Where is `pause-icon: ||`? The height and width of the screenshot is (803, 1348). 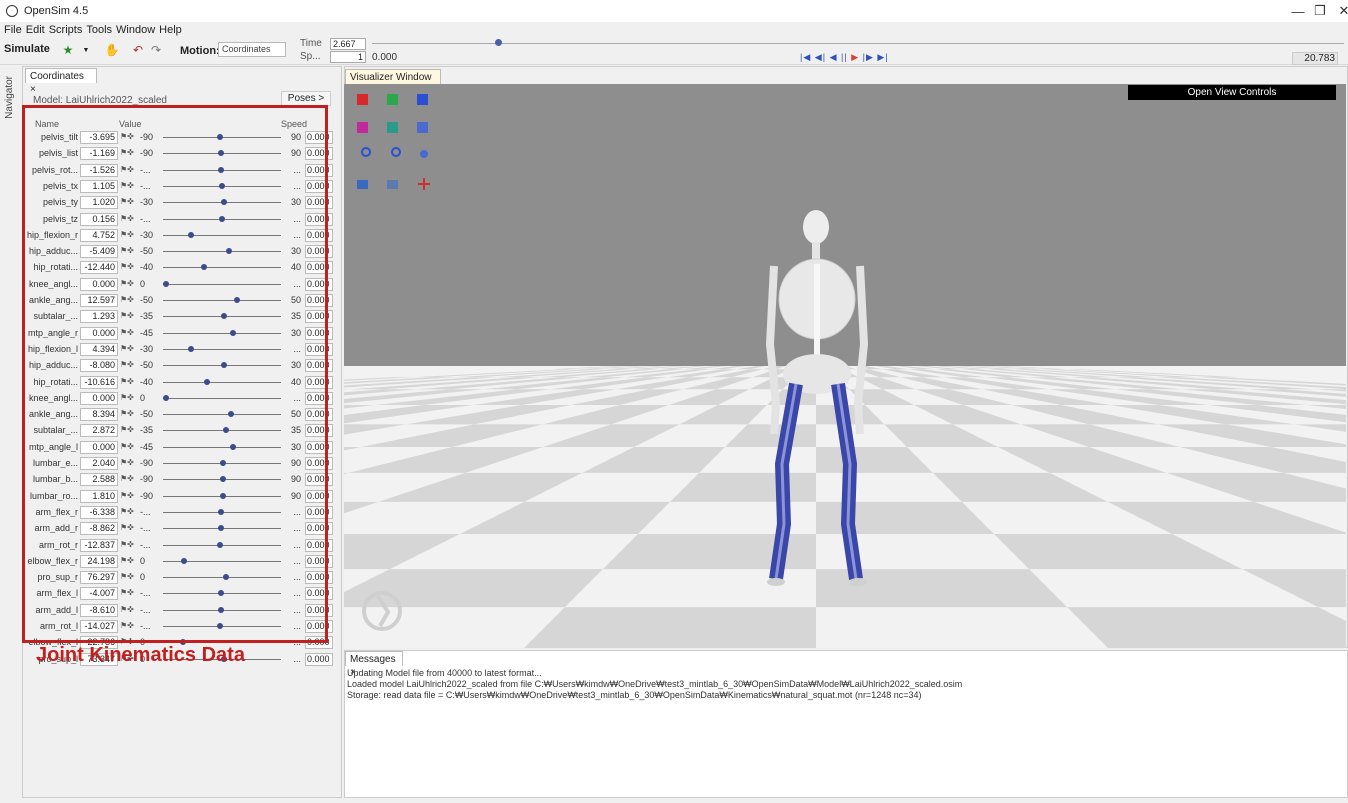 pause-icon: || is located at coordinates (844, 57).